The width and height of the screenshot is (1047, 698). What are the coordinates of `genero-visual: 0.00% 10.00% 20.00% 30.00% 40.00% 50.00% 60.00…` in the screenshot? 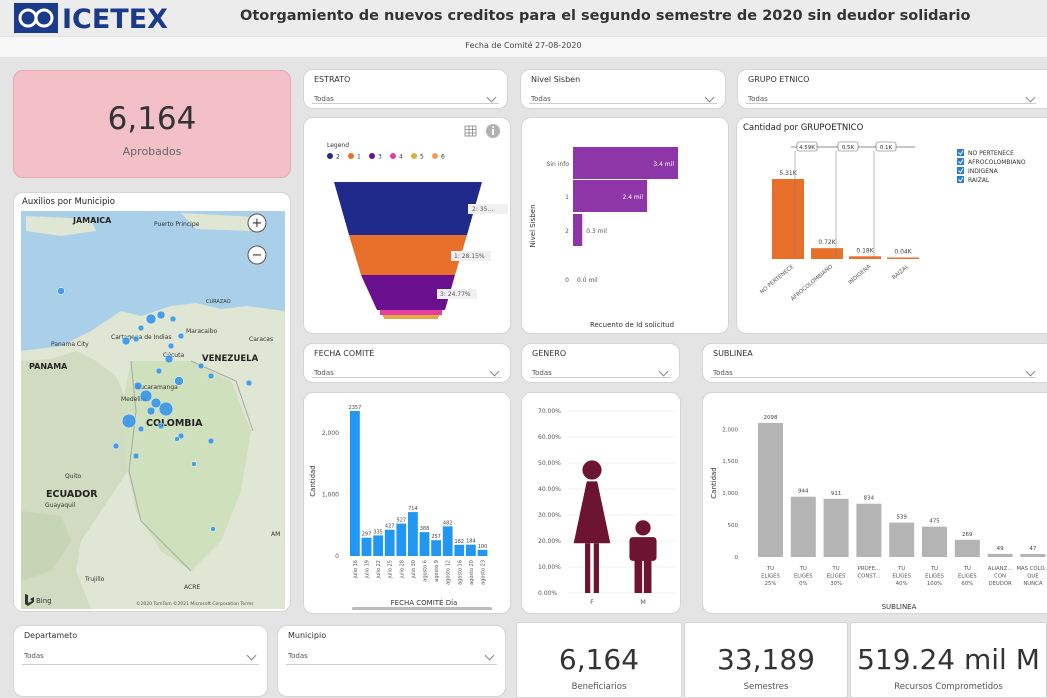 It's located at (601, 503).